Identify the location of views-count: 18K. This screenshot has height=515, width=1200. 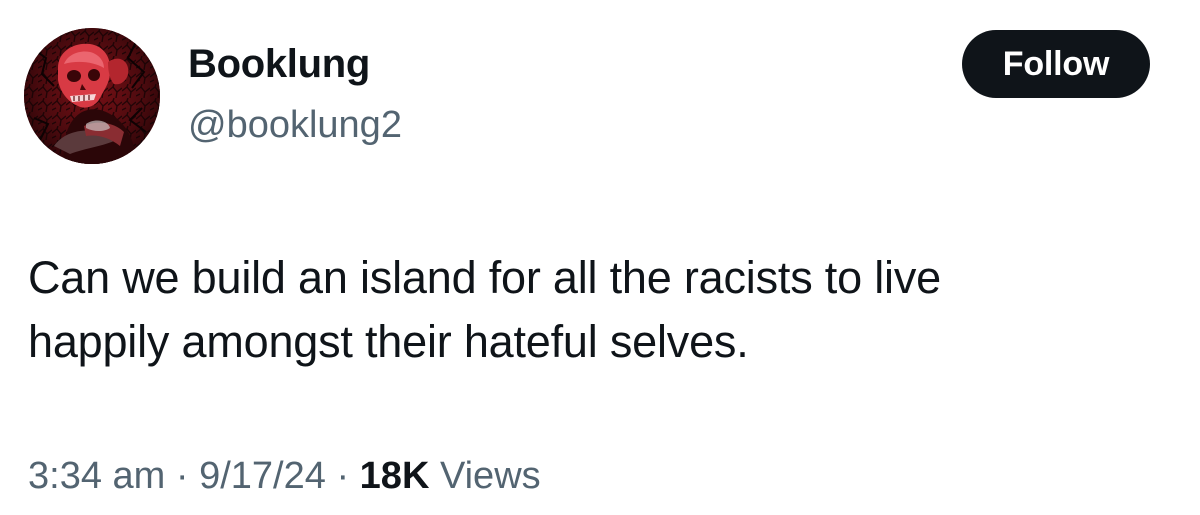
(395, 476).